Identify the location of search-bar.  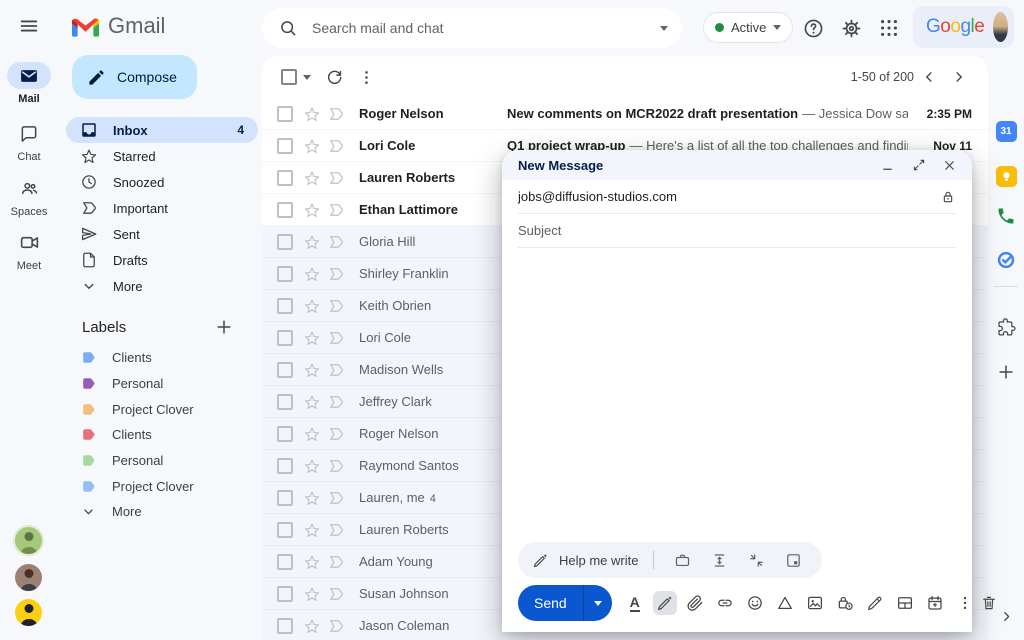
(472, 28).